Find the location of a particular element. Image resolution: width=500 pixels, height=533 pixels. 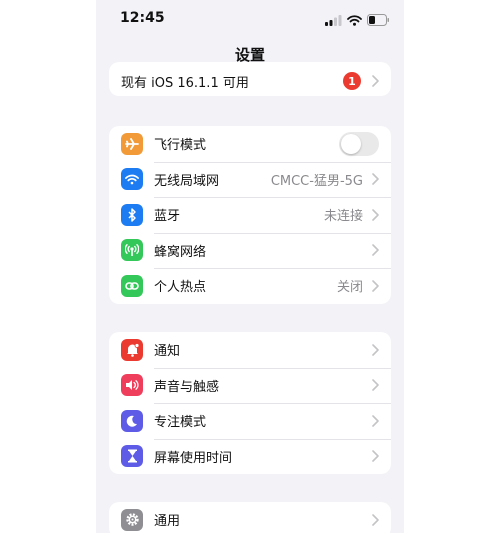

general-label: 通用 is located at coordinates (167, 522).